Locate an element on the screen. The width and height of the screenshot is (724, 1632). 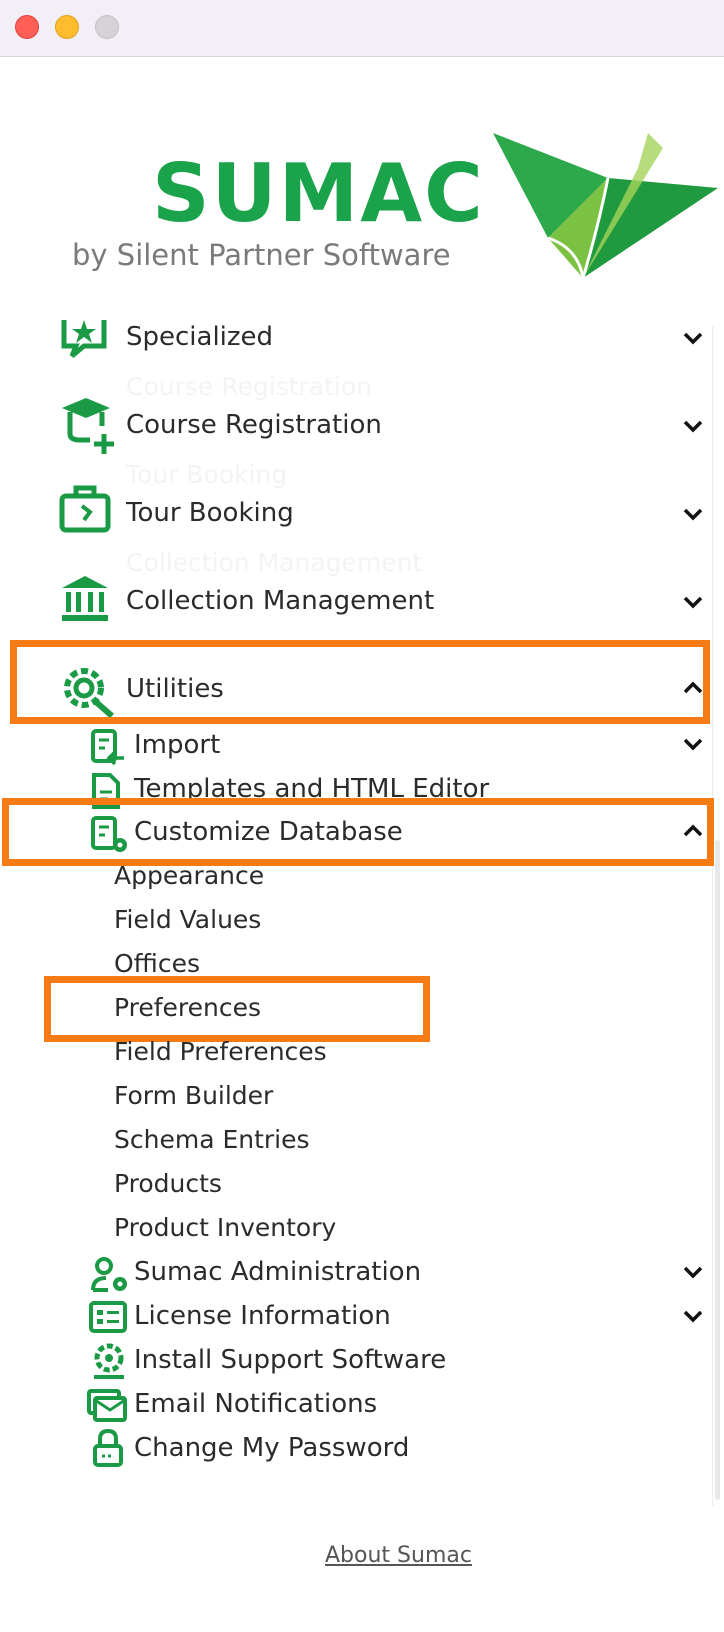
menu-label-import: Import is located at coordinates (177, 745).